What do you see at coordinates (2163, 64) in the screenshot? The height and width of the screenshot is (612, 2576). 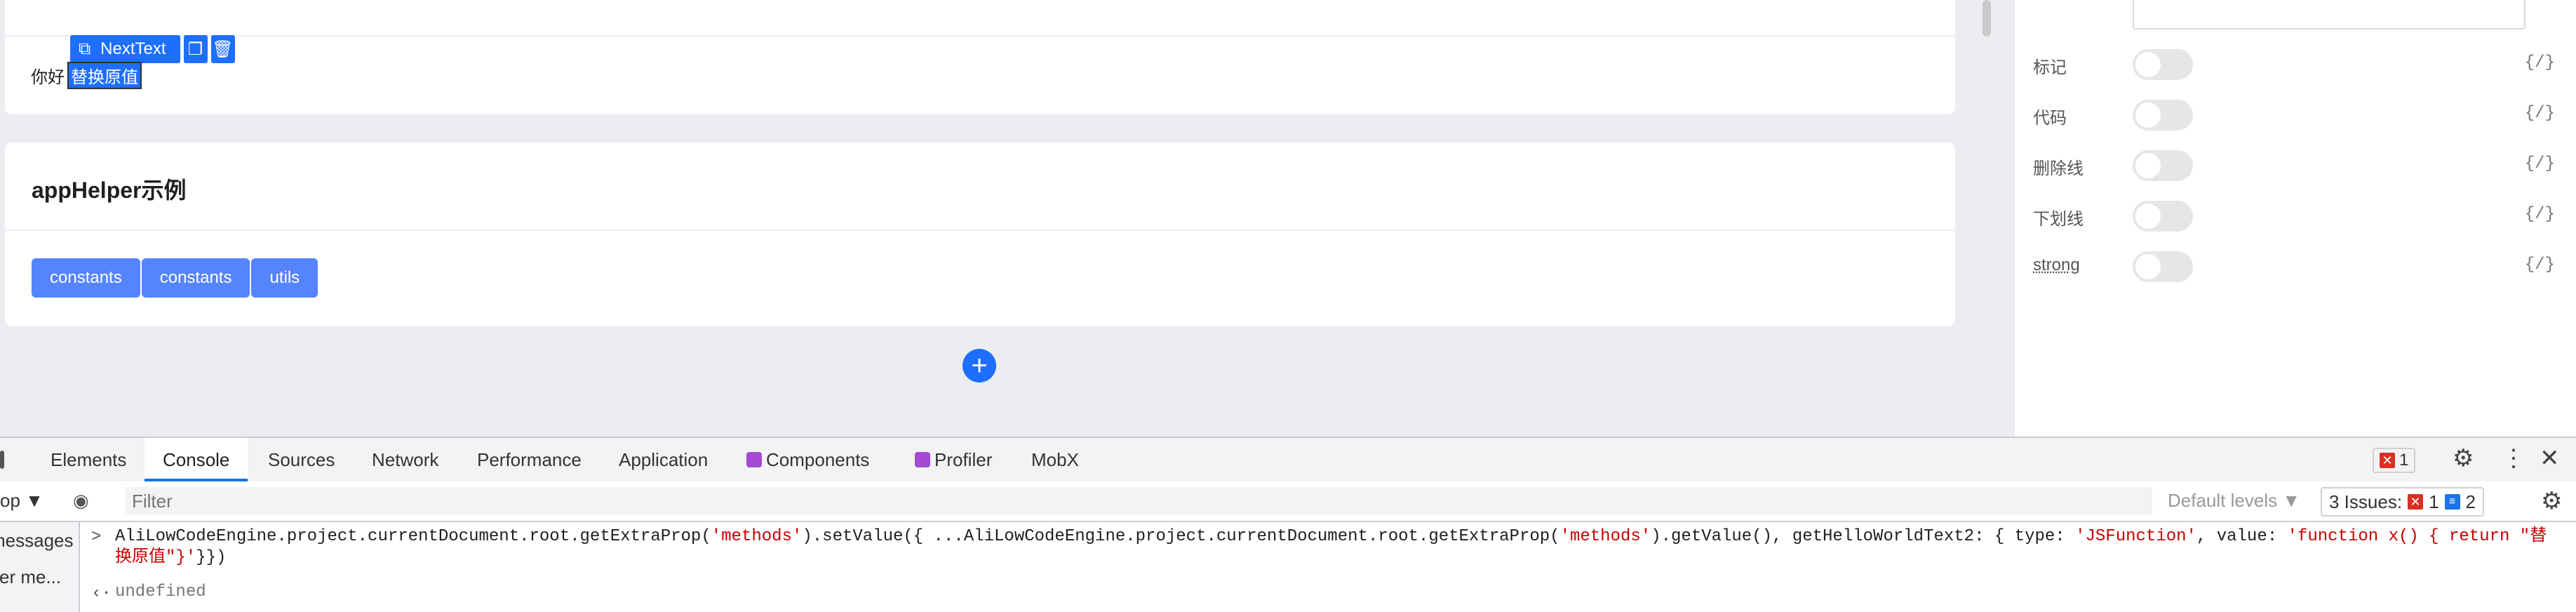 I see `mark-toggle` at bounding box center [2163, 64].